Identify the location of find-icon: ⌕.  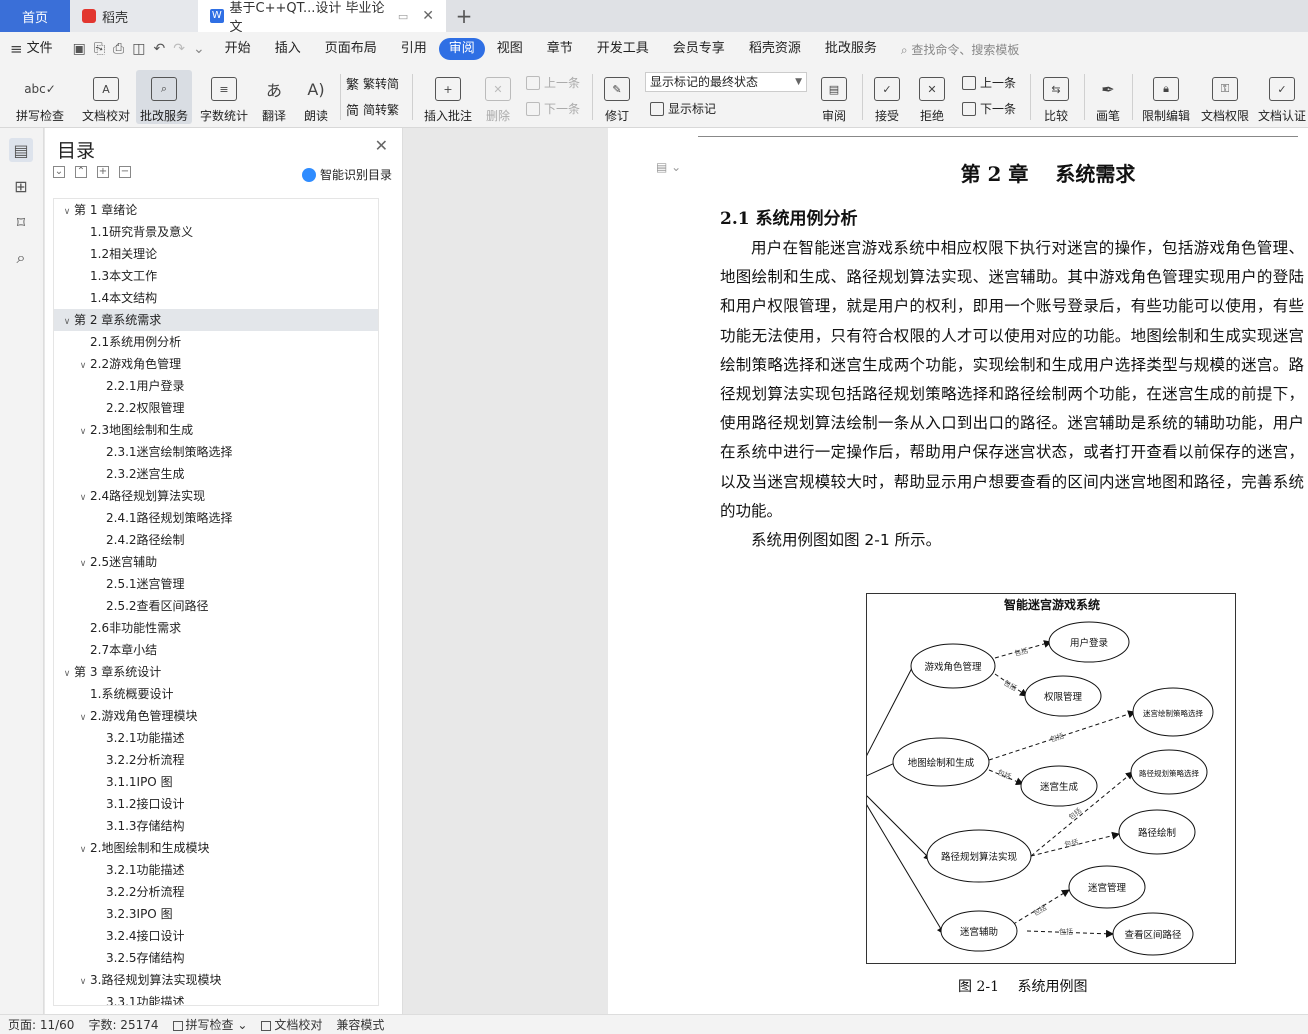
(21, 258).